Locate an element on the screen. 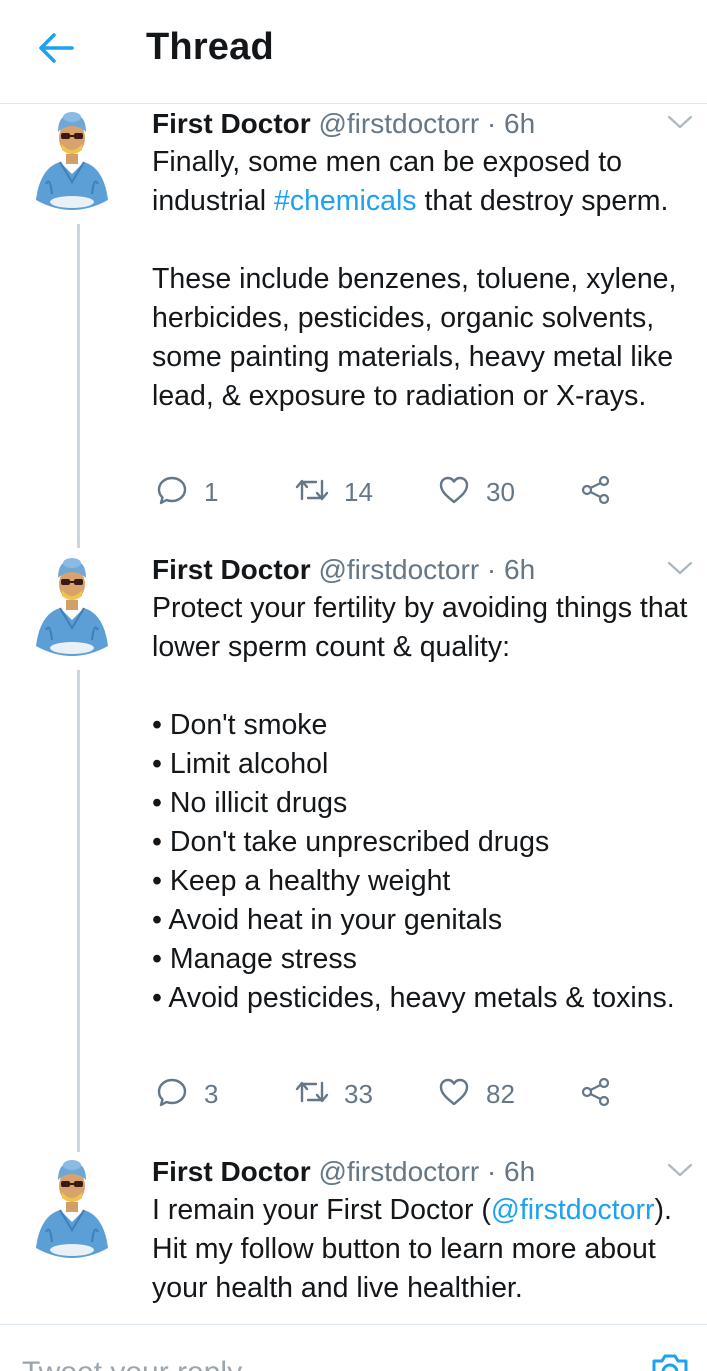 The image size is (707, 1371). reply-button: 3 is located at coordinates (187, 1094).